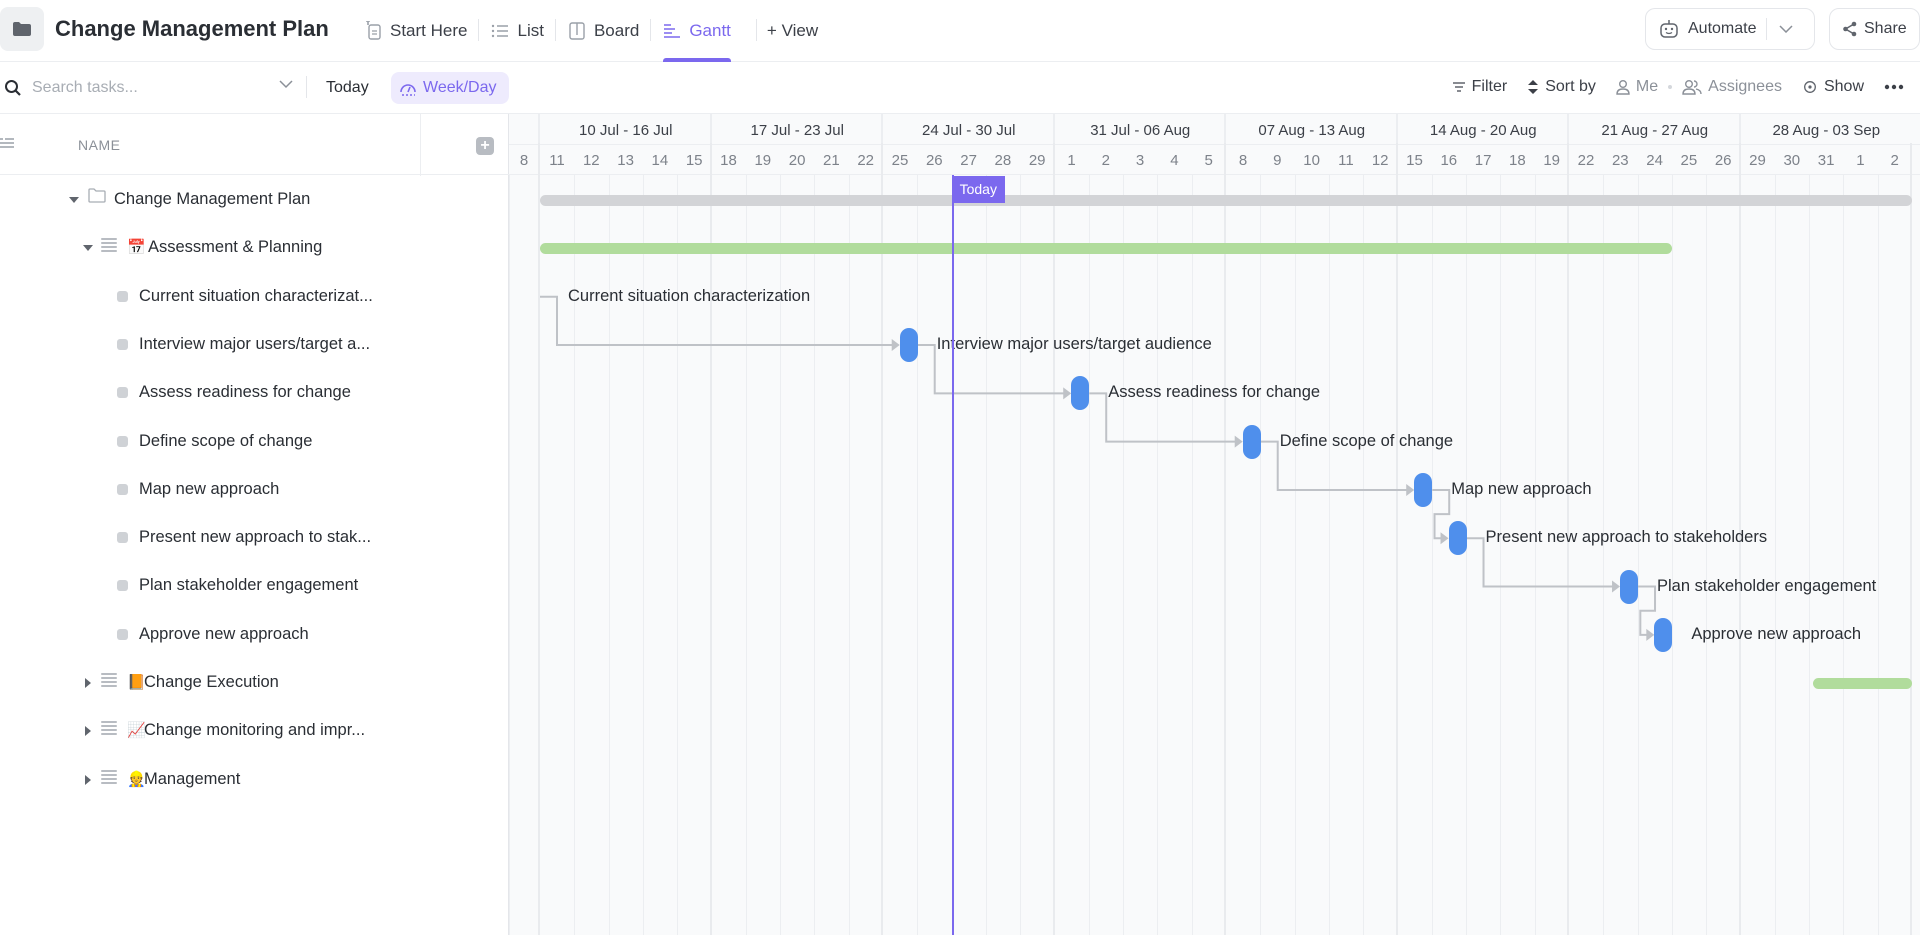 The image size is (1920, 935). Describe the element at coordinates (254, 144) in the screenshot. I see `list-column-header: NAME +` at that location.